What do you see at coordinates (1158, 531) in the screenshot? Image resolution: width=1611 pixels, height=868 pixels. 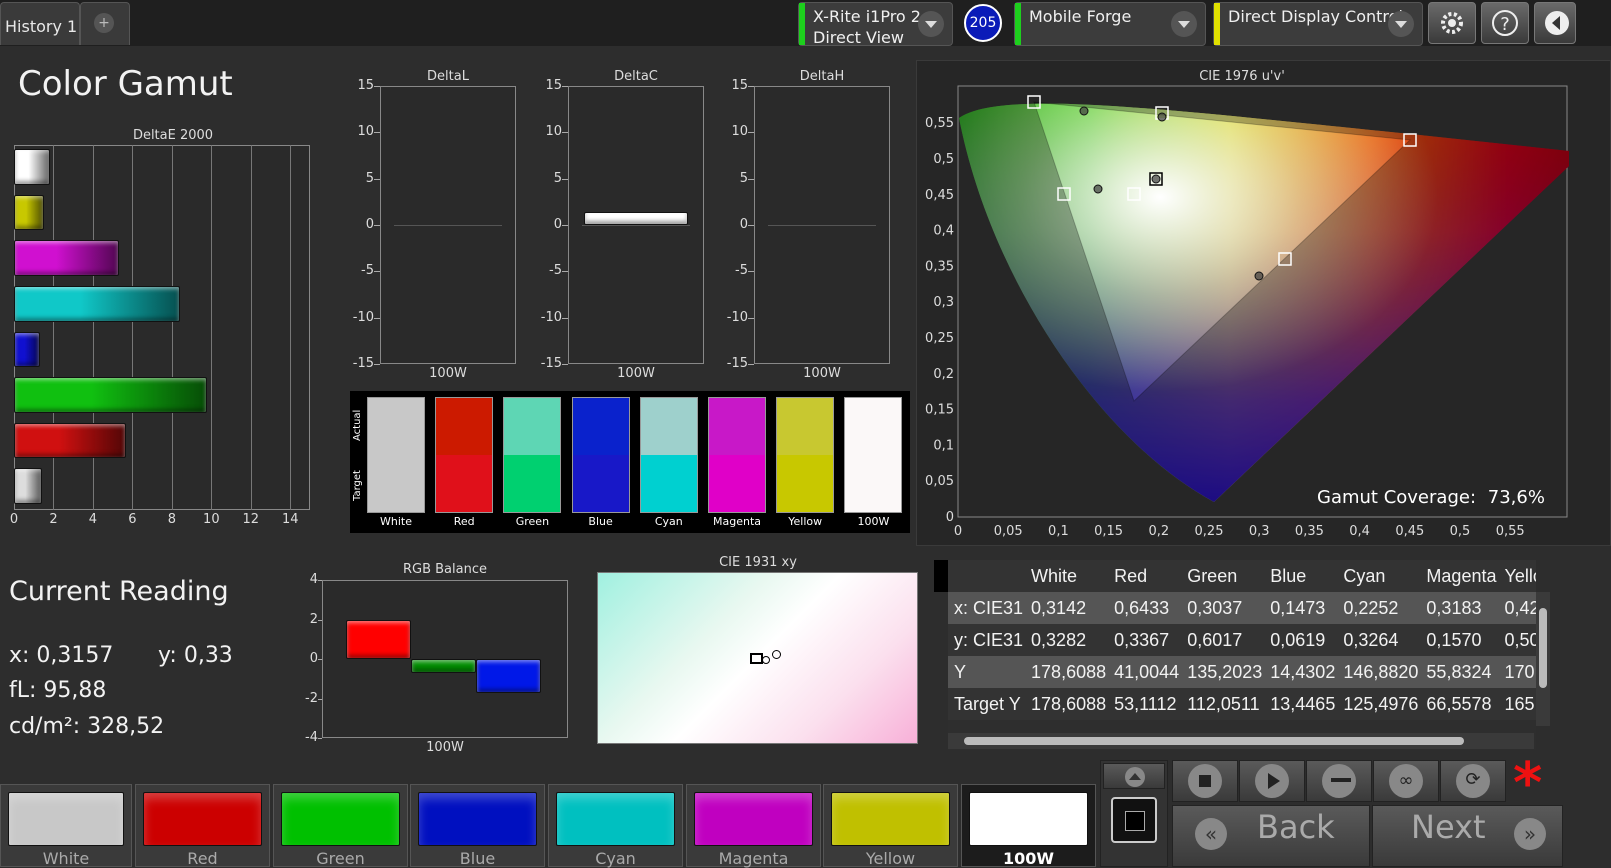 I see `cie1976-x-tick: 0,2` at bounding box center [1158, 531].